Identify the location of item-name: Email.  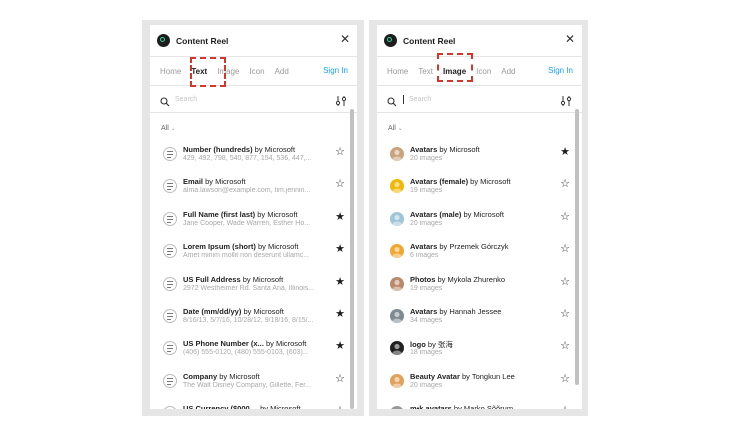
(193, 182).